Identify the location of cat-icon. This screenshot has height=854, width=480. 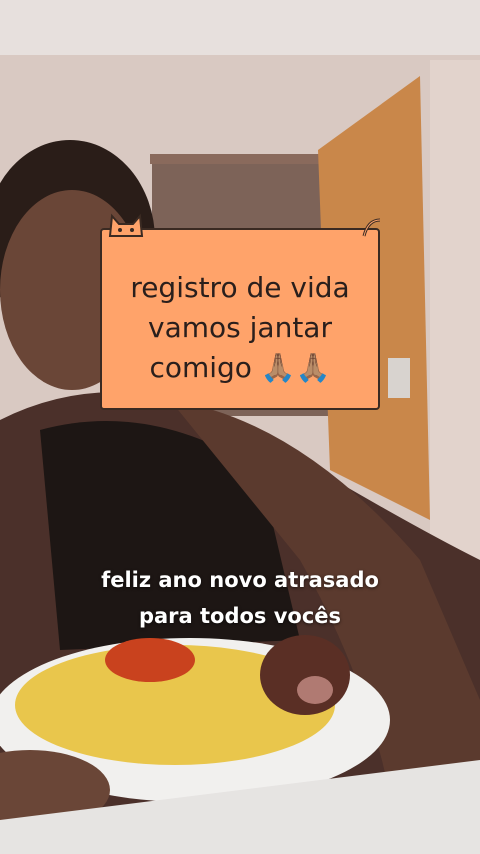
(126, 225).